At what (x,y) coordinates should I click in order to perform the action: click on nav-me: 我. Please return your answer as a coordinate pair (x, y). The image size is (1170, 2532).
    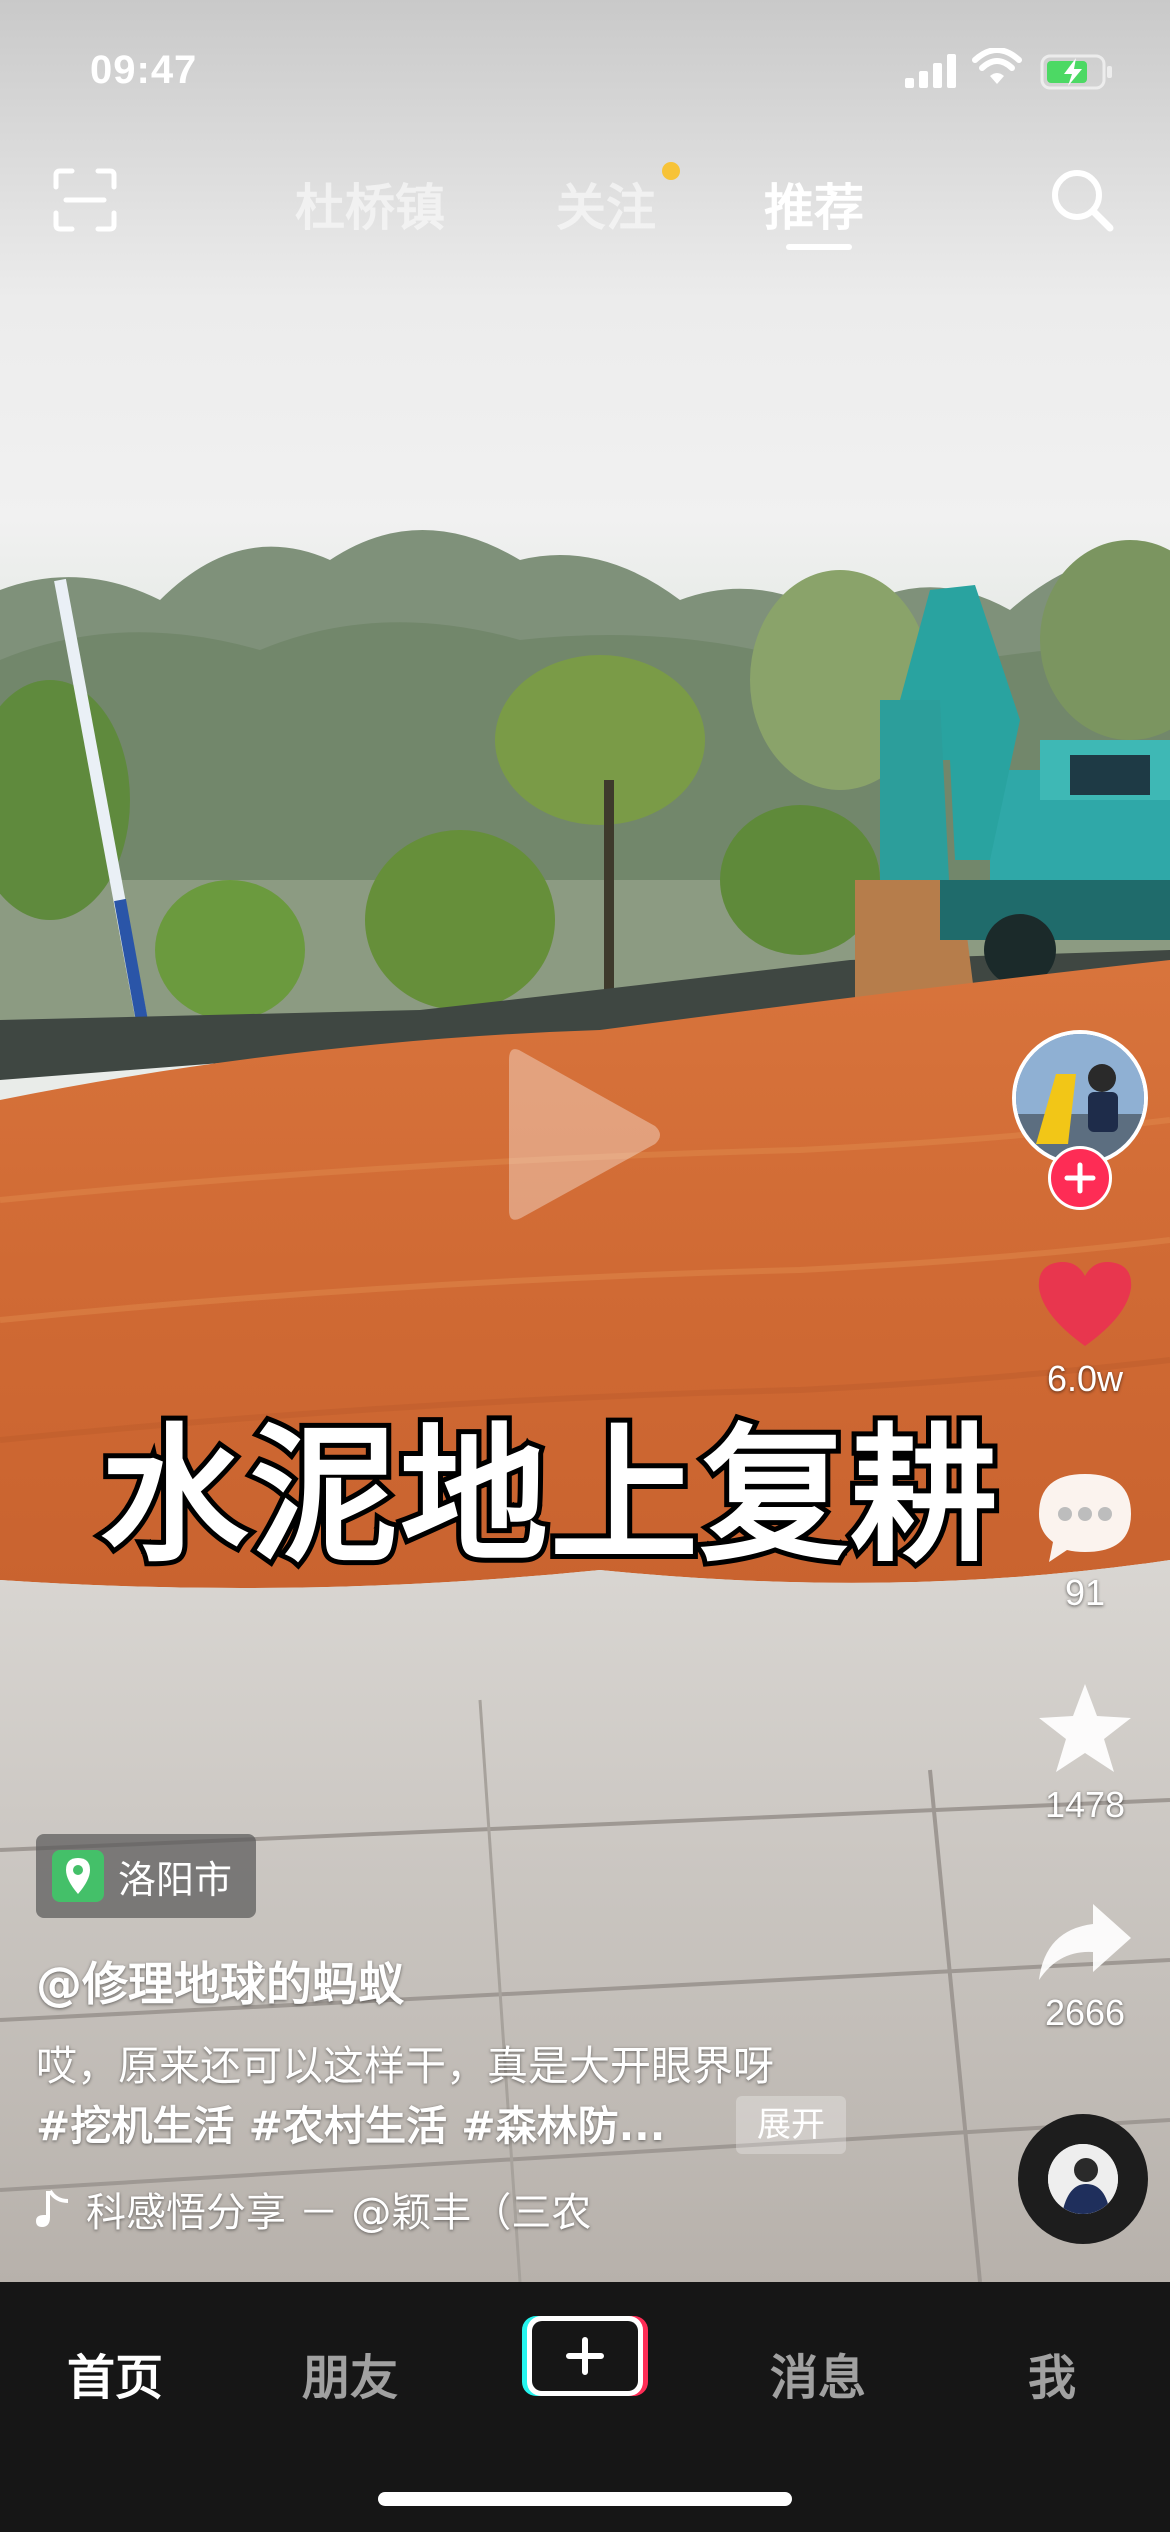
    Looking at the image, I should click on (1052, 2373).